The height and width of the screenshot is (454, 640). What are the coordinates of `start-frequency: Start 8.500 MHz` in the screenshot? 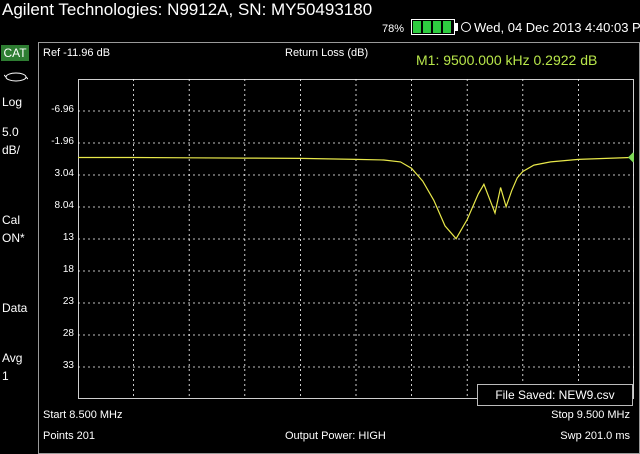 It's located at (82, 415).